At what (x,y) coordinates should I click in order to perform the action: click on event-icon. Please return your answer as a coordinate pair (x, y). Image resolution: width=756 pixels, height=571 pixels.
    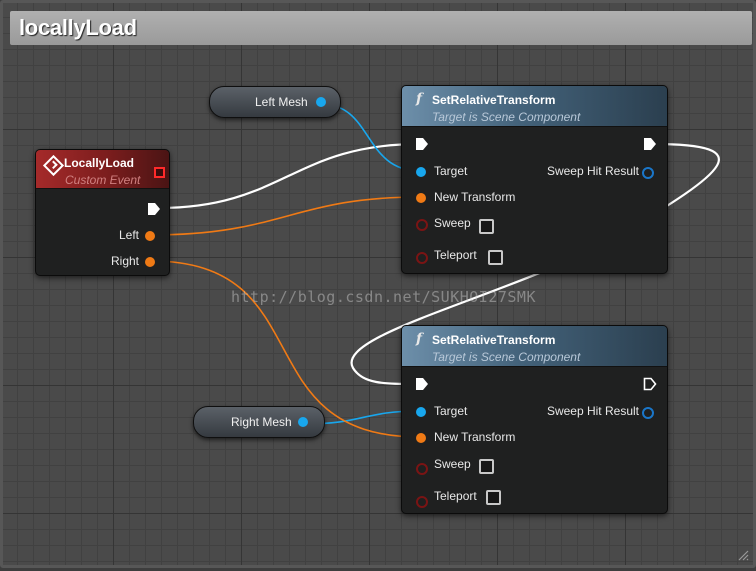
    Looking at the image, I should click on (53, 165).